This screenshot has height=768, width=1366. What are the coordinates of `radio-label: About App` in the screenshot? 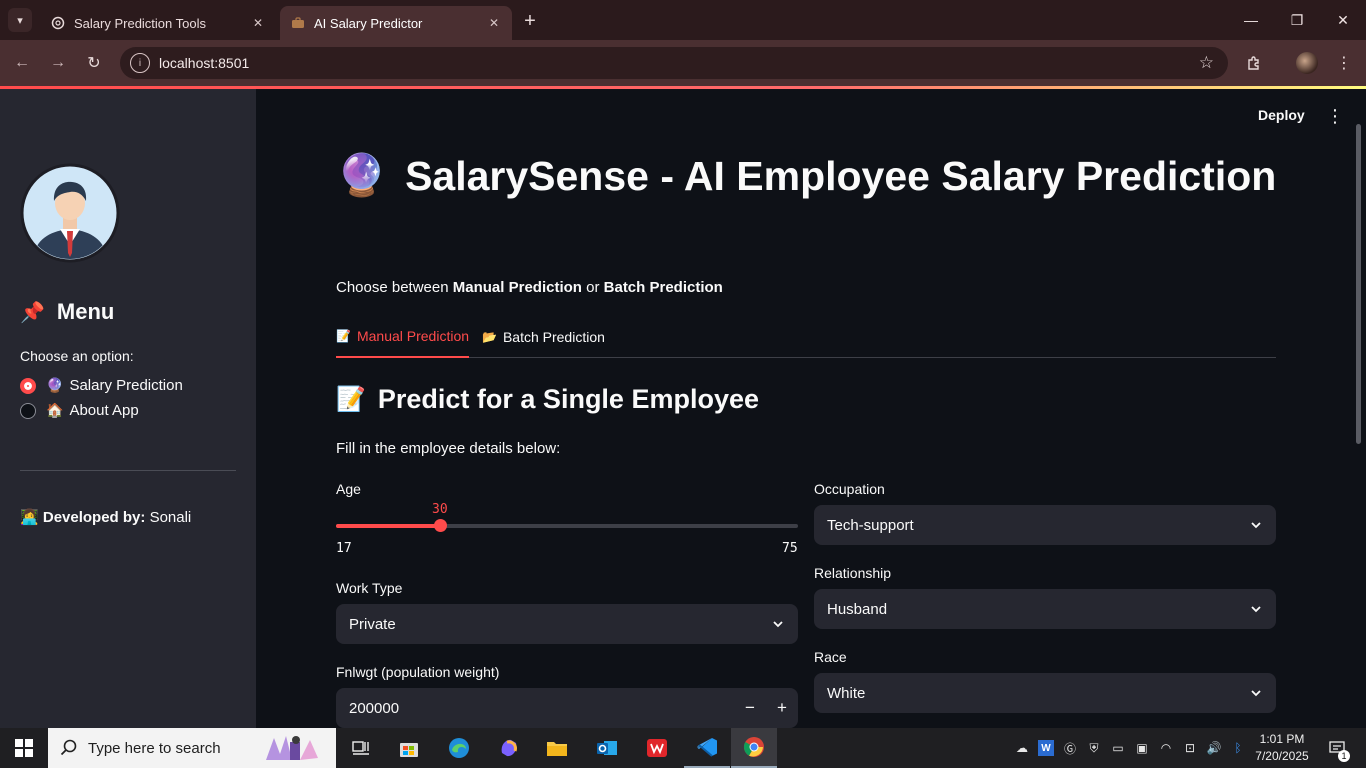 It's located at (103, 410).